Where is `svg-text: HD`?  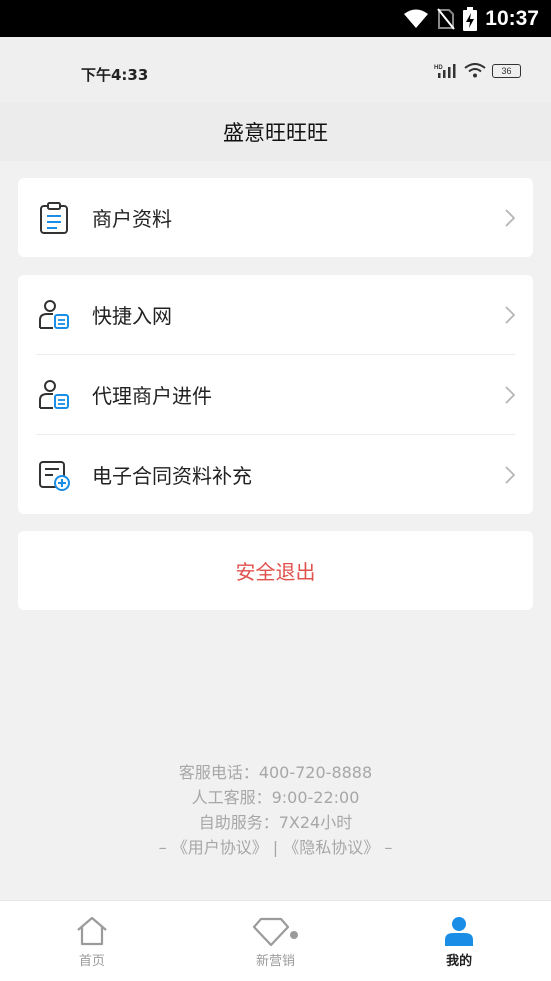 svg-text: HD is located at coordinates (438, 68).